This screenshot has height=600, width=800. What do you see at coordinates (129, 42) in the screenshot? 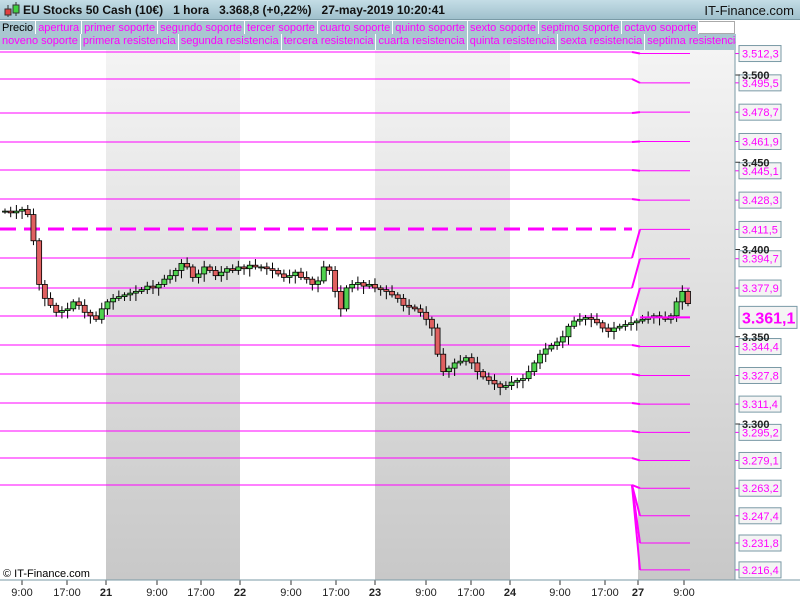
I see `legend-item: primera resistencia` at bounding box center [129, 42].